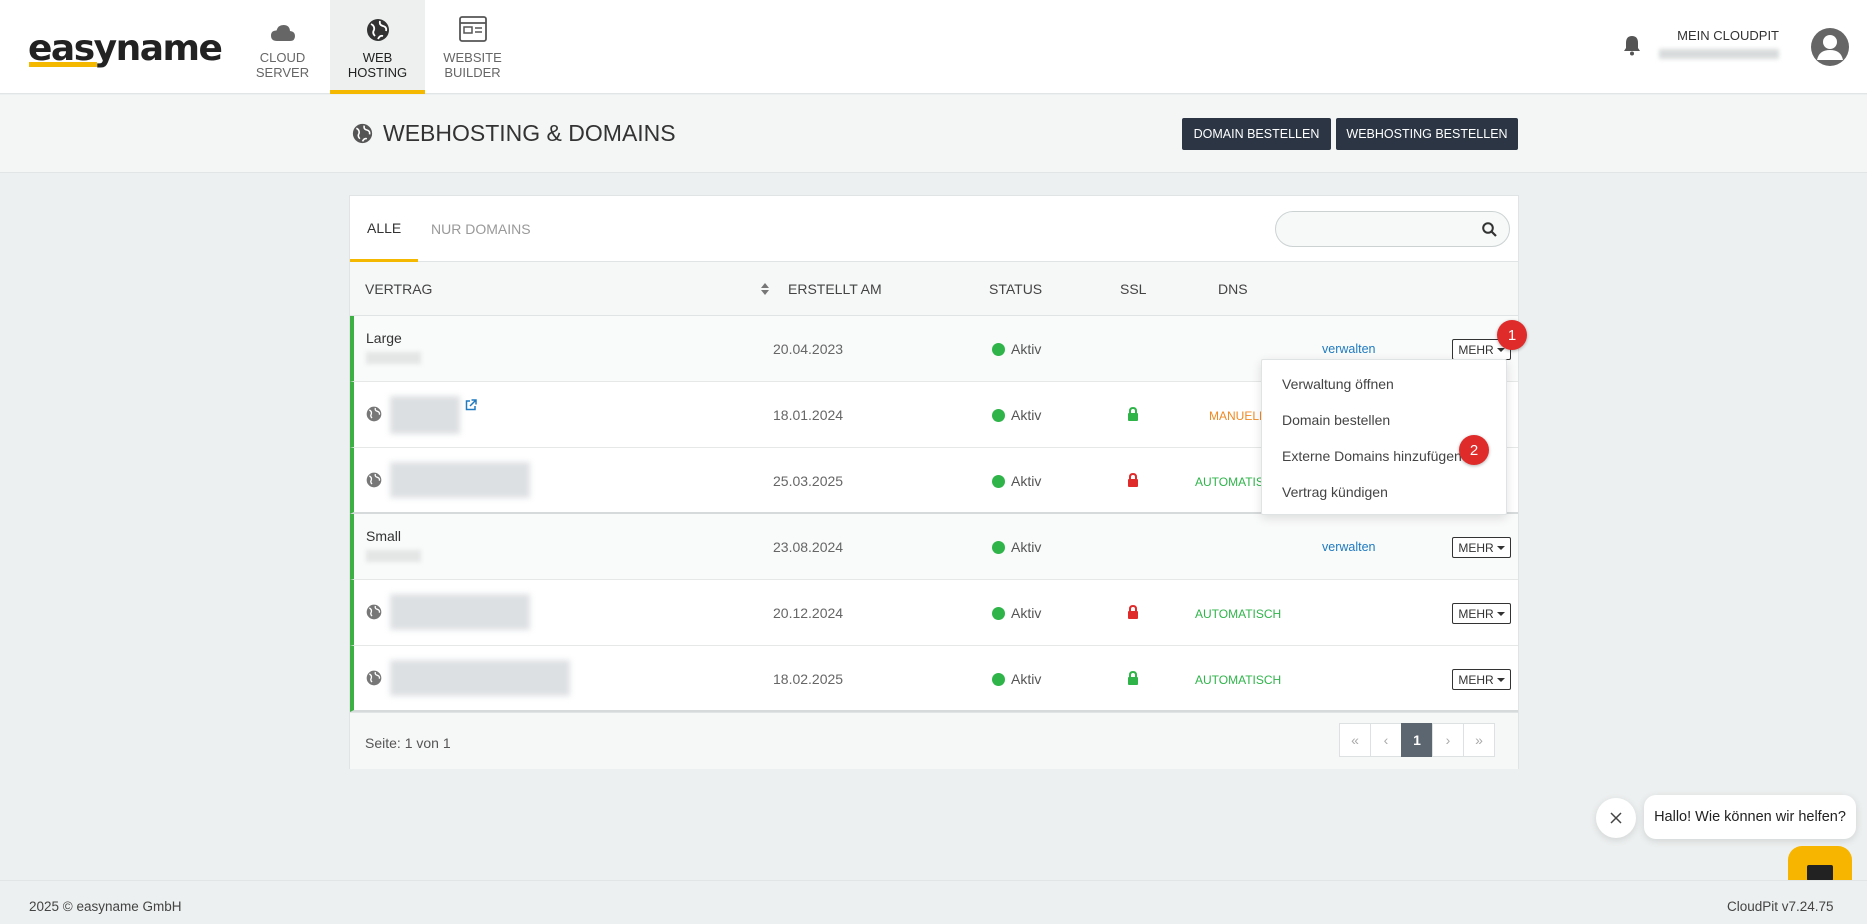 The height and width of the screenshot is (924, 1867). What do you see at coordinates (1372, 456) in the screenshot?
I see `menu-item-externe-domains: Externe Domains hinzufügen` at bounding box center [1372, 456].